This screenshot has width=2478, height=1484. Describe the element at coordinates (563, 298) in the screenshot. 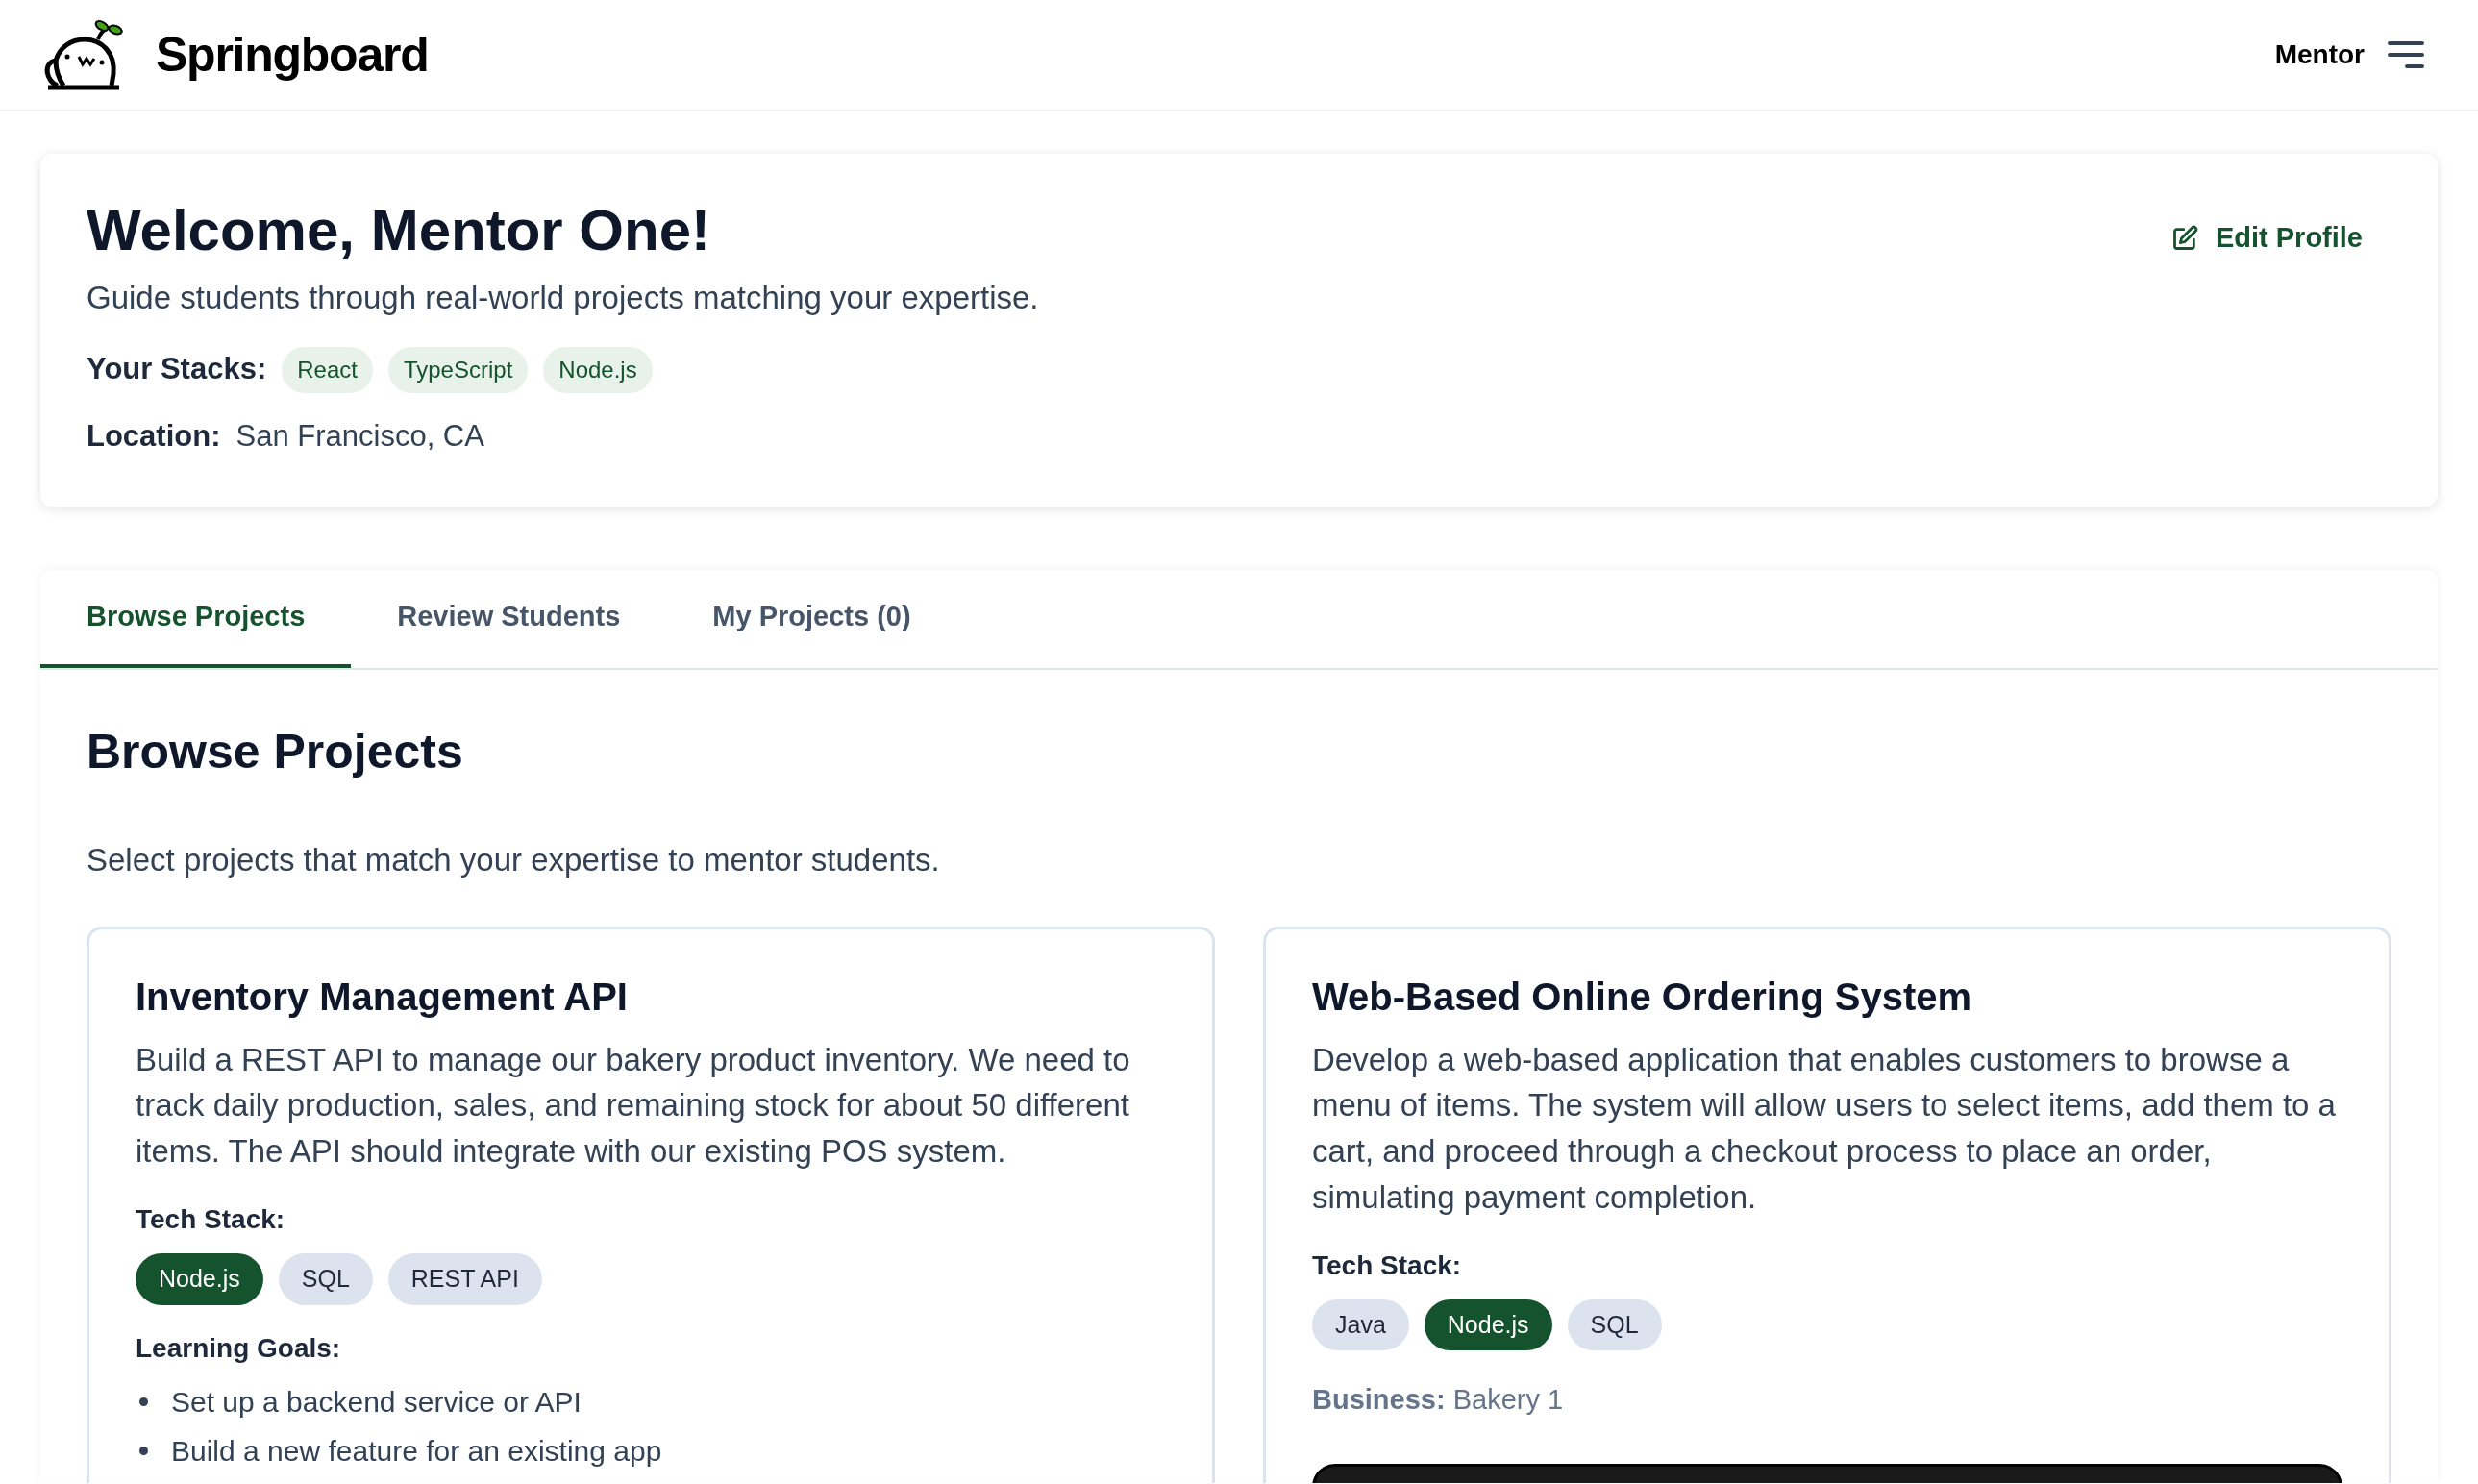

I see `profile-subtitle: Guide students through real-world projects matching your expertise.` at that location.